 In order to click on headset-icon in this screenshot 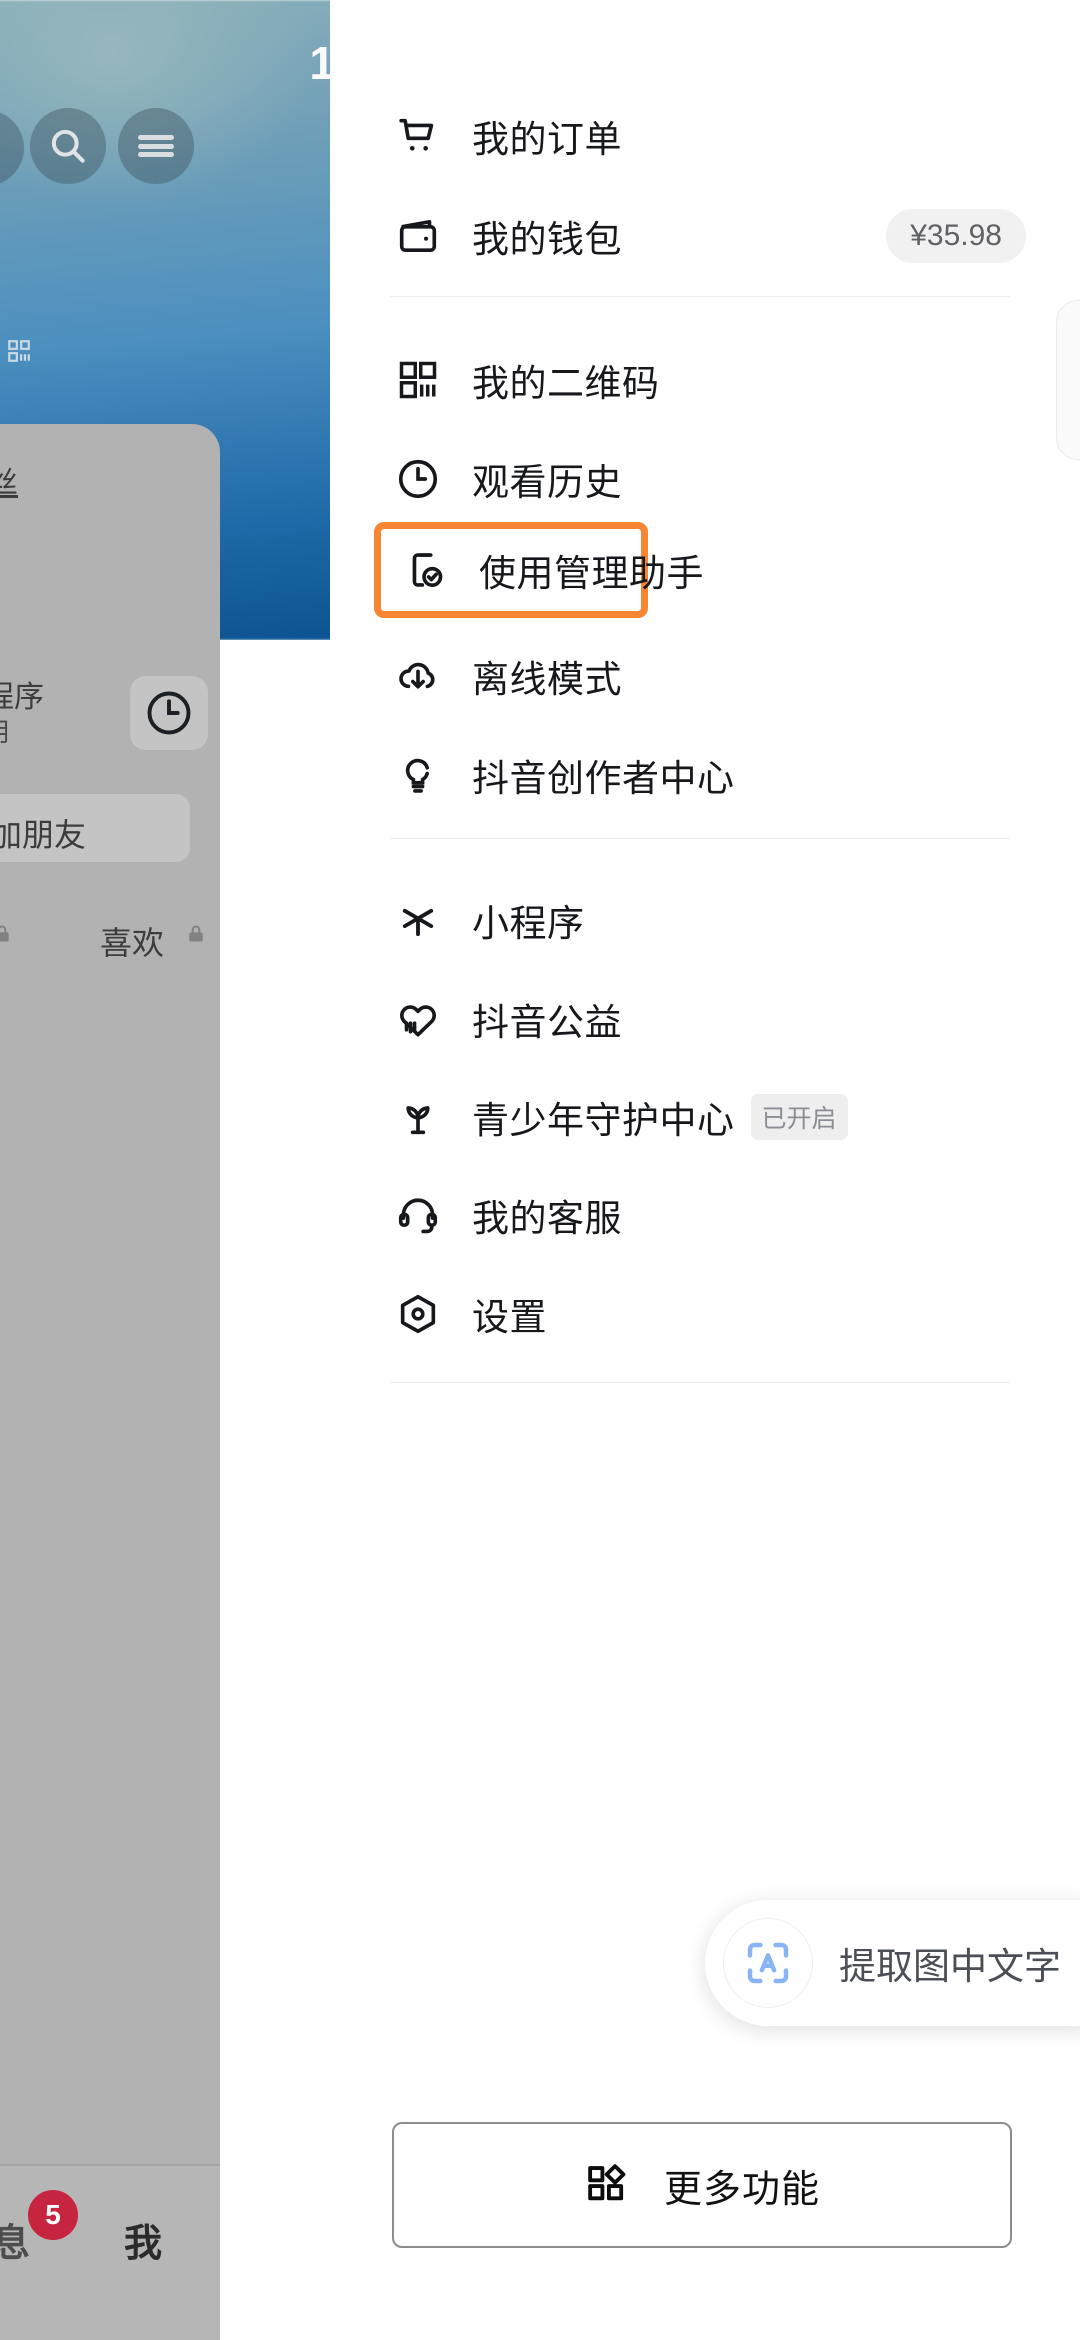, I will do `click(418, 1215)`.